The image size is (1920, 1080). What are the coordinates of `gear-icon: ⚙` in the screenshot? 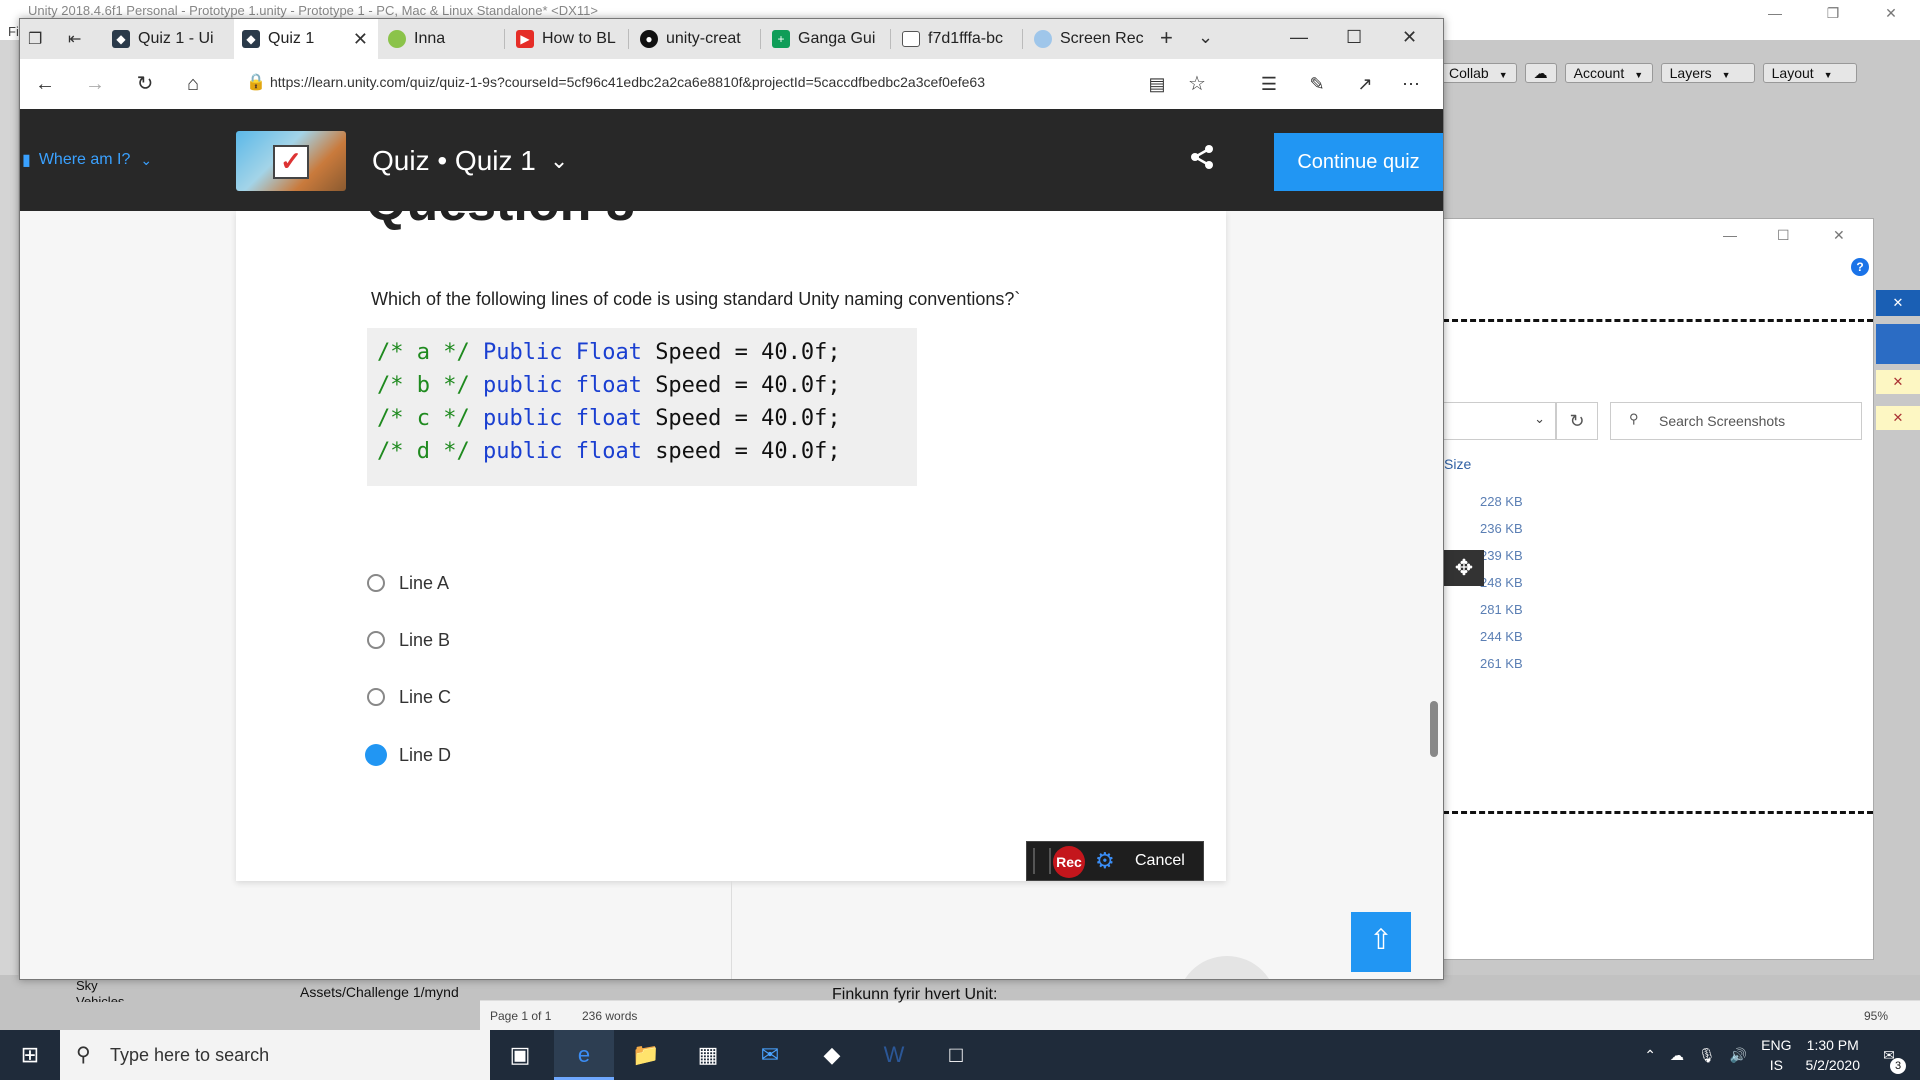 It's located at (1105, 861).